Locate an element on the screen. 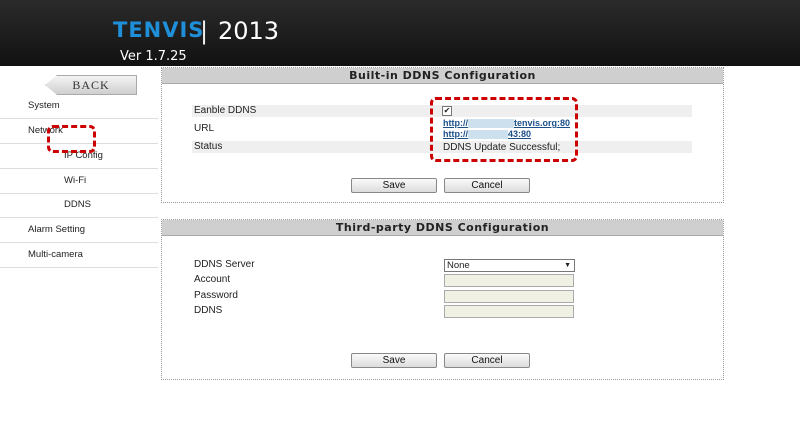 The width and height of the screenshot is (800, 430). thirdparty-save-button: Save is located at coordinates (394, 360).